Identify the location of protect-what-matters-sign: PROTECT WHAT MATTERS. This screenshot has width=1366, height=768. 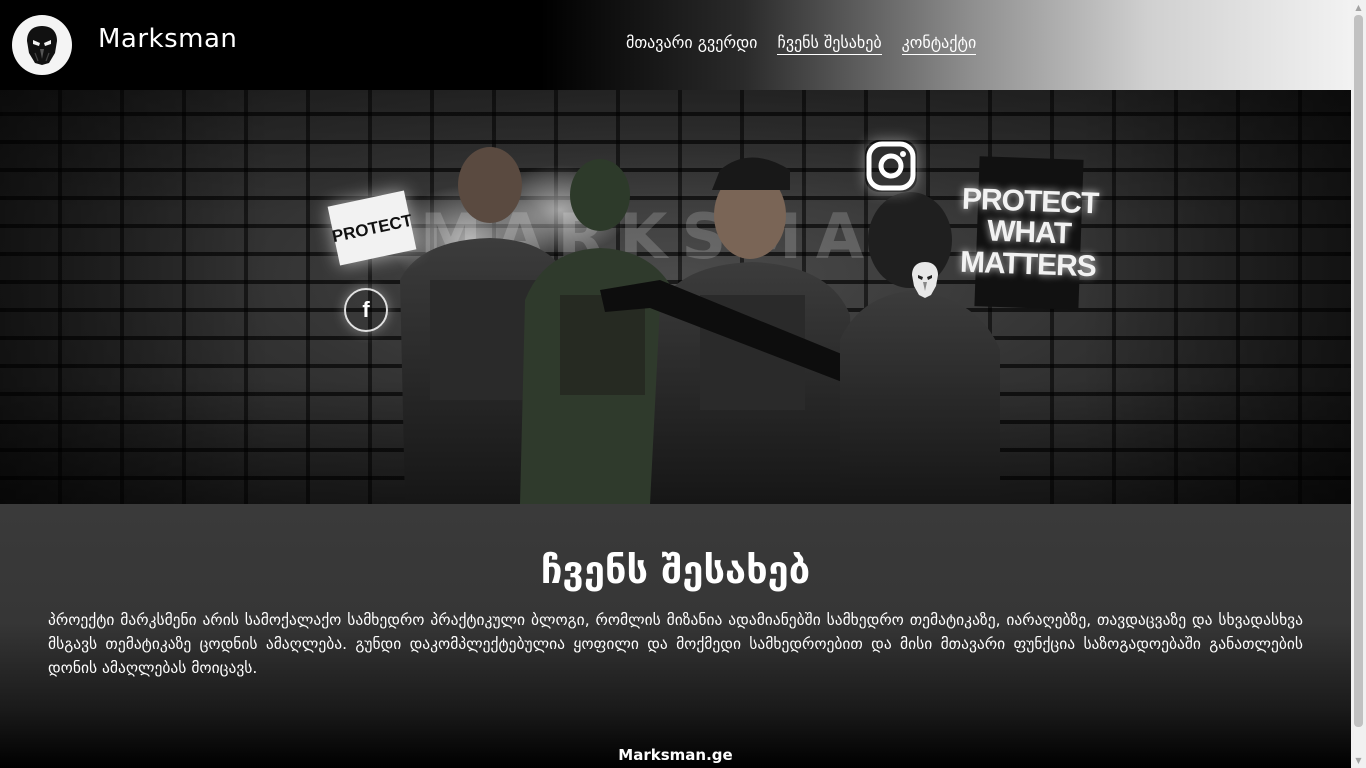
(1029, 233).